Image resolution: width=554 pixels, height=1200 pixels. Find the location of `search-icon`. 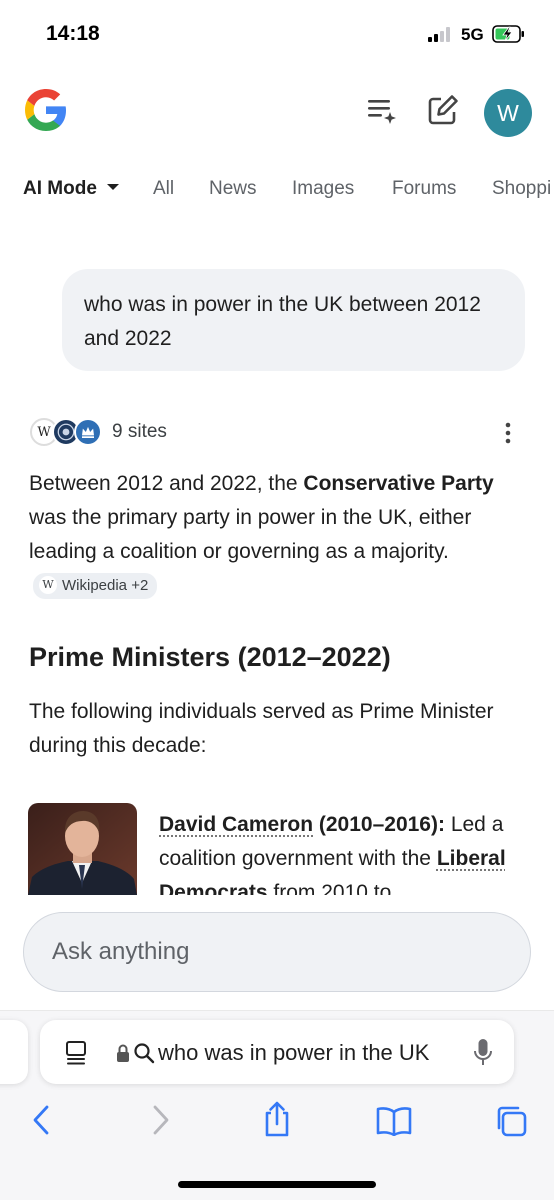

search-icon is located at coordinates (144, 1053).